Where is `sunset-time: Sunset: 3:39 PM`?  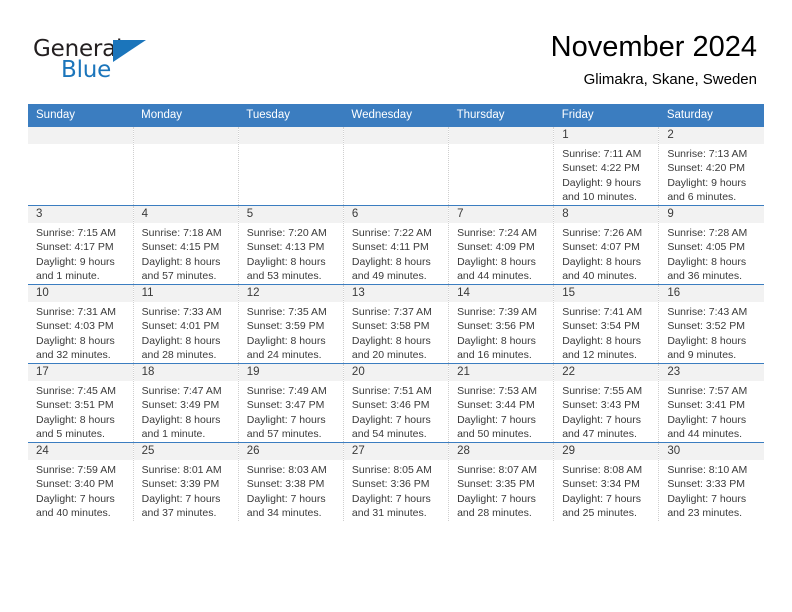
sunset-time: Sunset: 3:39 PM is located at coordinates (180, 484).